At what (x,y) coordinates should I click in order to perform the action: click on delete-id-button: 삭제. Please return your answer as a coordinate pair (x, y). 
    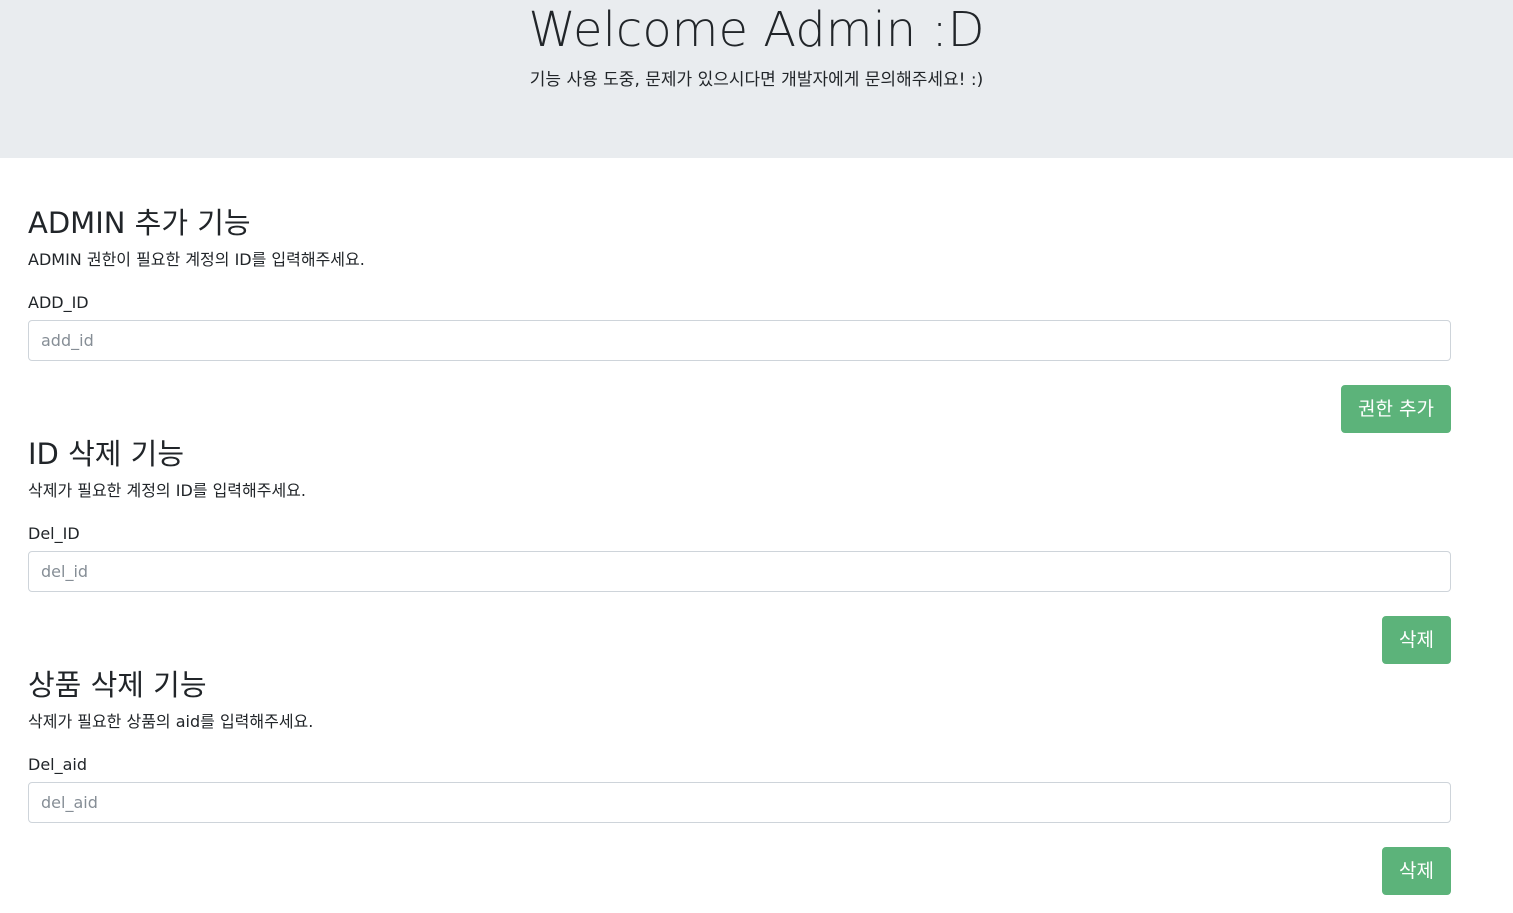
    Looking at the image, I should click on (1416, 640).